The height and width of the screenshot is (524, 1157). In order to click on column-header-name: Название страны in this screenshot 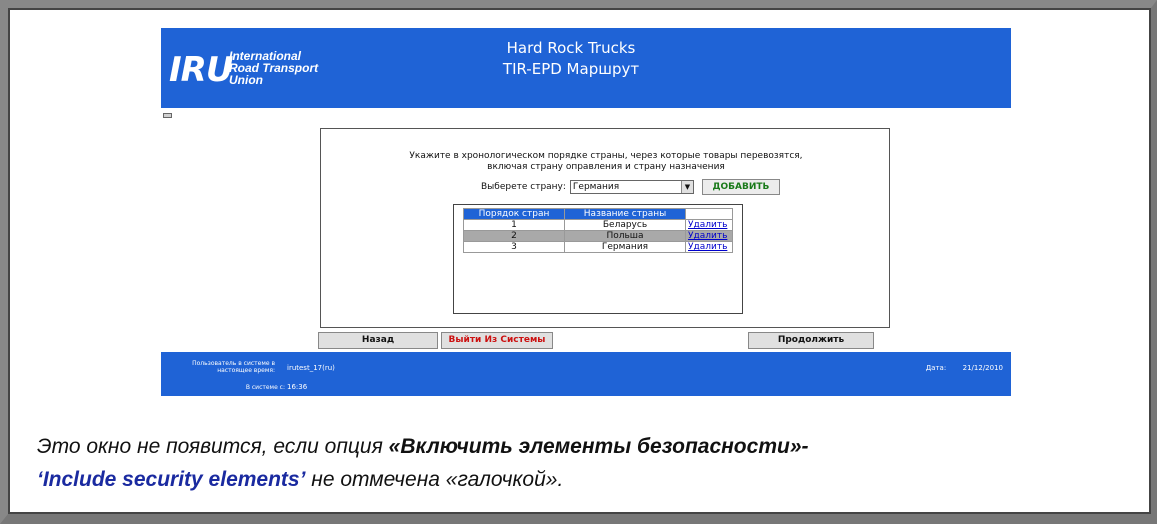, I will do `click(625, 214)`.